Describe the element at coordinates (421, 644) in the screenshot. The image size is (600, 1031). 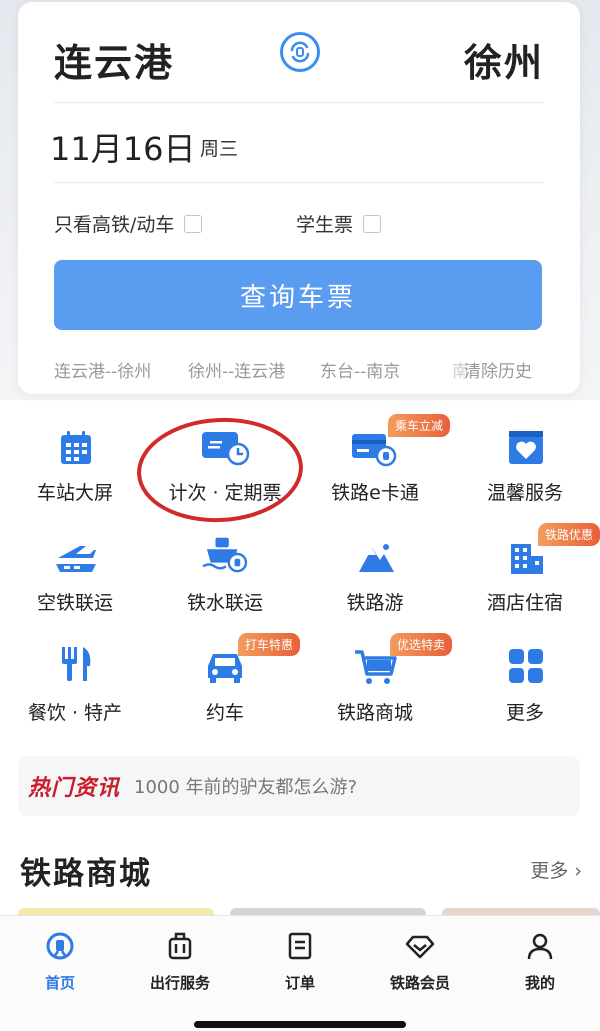
I see `promo-badge: 优选特卖` at that location.